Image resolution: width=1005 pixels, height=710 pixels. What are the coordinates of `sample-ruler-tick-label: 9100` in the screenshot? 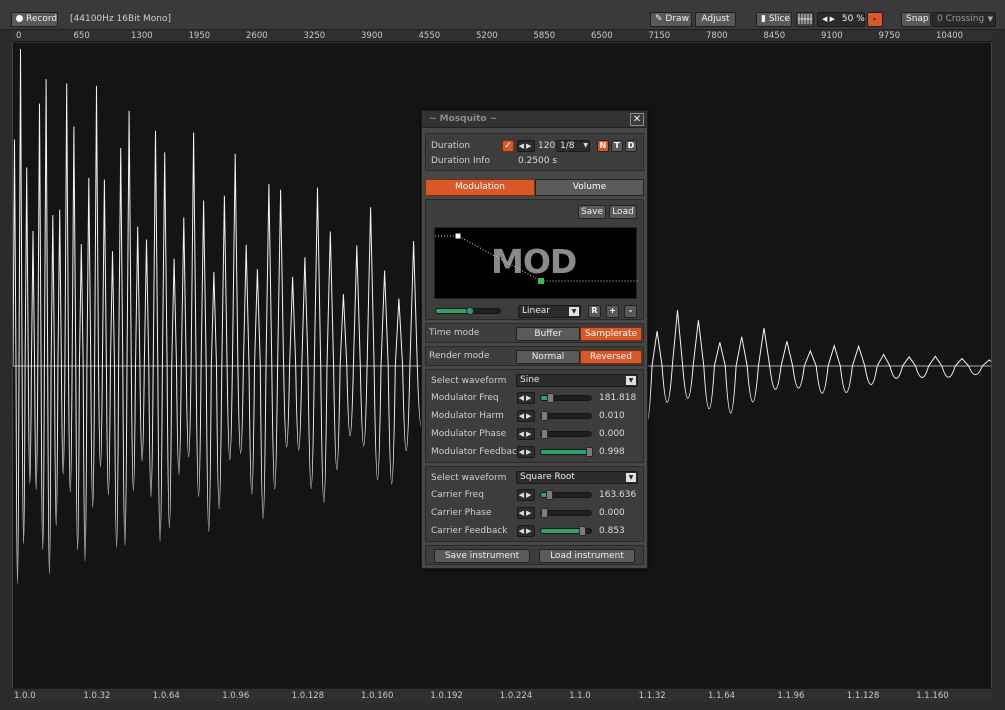 It's located at (832, 36).